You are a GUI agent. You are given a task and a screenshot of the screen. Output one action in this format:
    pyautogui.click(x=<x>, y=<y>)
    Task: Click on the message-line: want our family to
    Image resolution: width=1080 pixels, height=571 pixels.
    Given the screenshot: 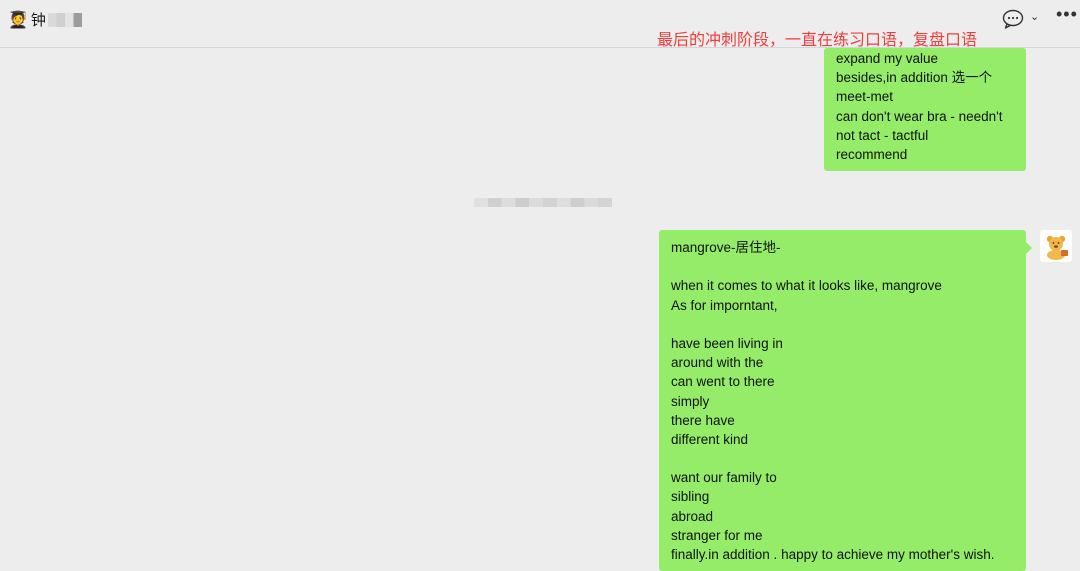 What is the action you would take?
    pyautogui.click(x=724, y=478)
    